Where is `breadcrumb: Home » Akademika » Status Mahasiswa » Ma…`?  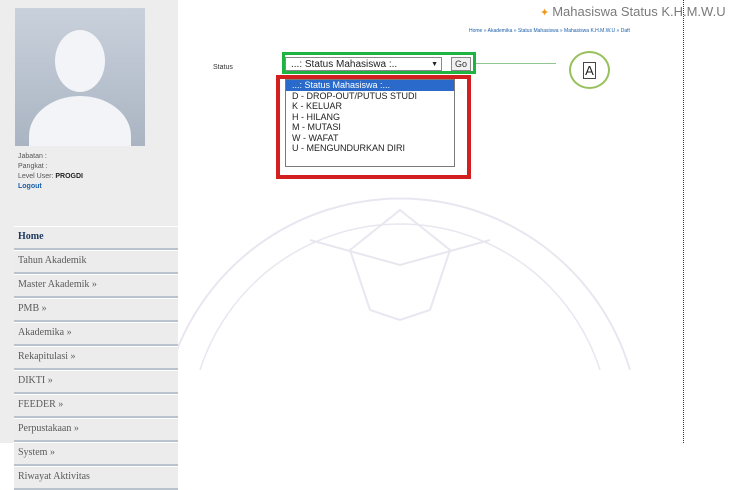 breadcrumb: Home » Akademika » Status Mahasiswa » Ma… is located at coordinates (549, 31).